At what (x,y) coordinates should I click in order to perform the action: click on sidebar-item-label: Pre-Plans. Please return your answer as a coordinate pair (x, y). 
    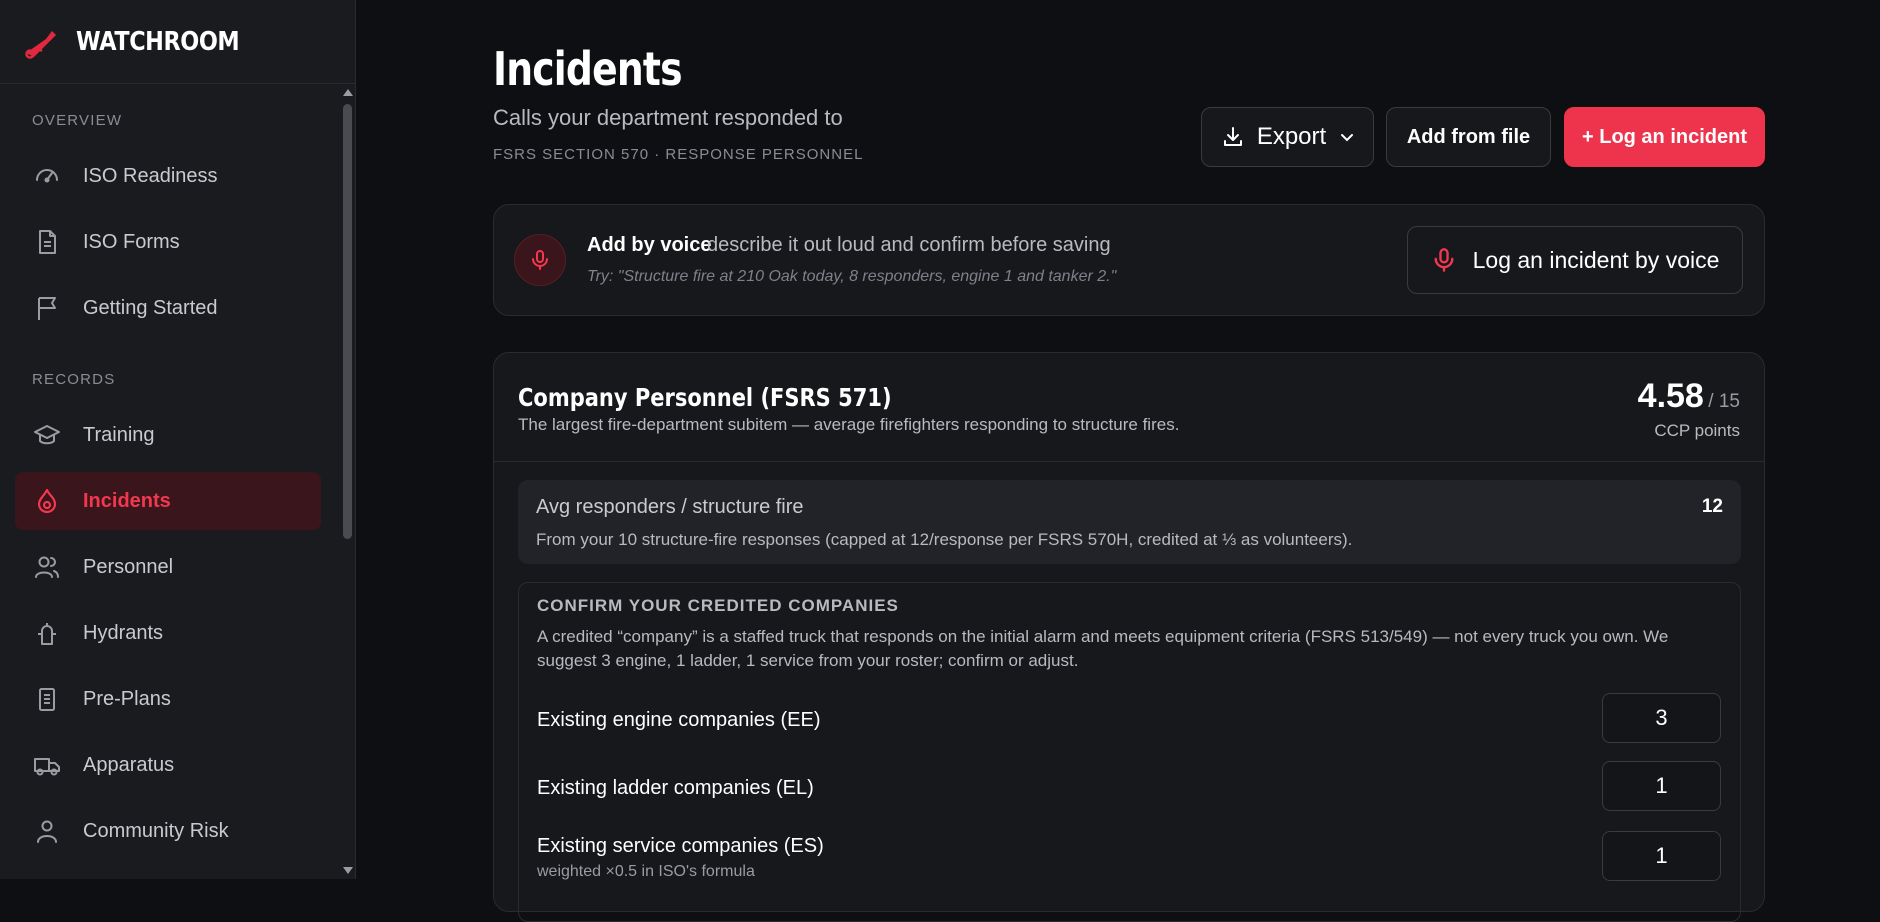
    Looking at the image, I should click on (127, 698).